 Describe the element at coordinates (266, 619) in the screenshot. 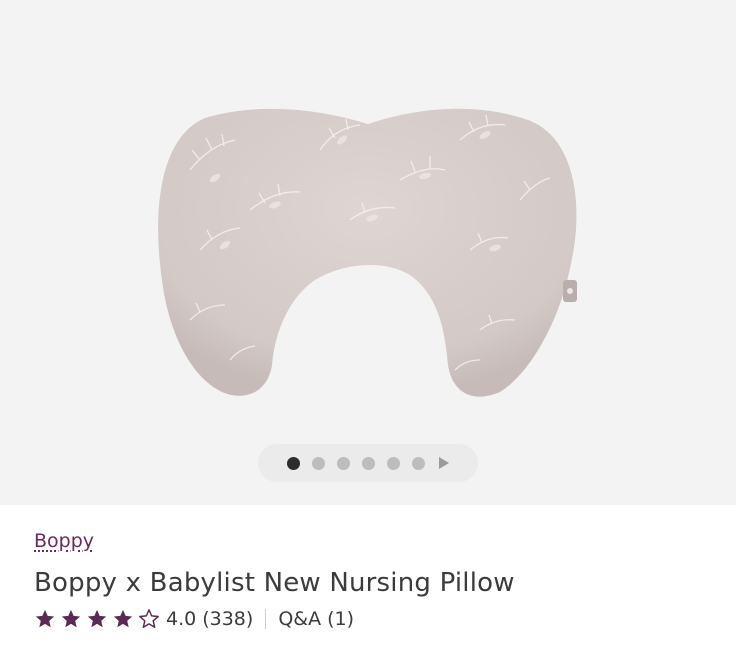

I see `divider` at that location.